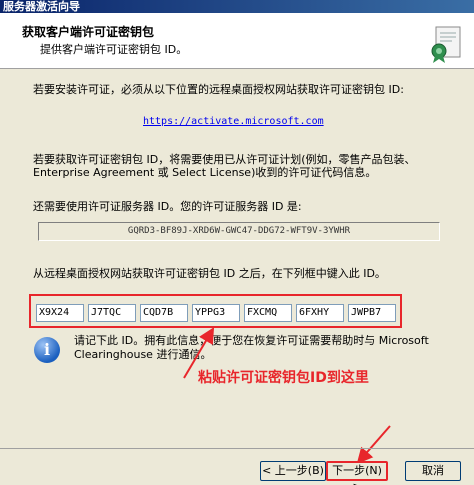 The image size is (474, 485). I want to click on info-text-line-2: Clearinghouse 进行通信。, so click(143, 354).